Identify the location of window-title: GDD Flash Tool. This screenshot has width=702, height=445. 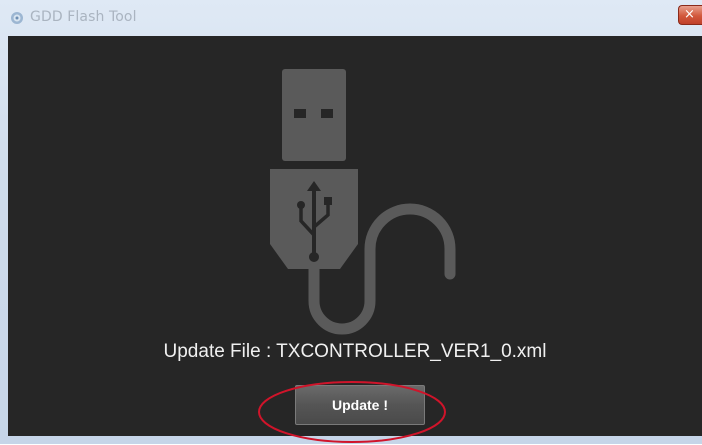
(83, 17).